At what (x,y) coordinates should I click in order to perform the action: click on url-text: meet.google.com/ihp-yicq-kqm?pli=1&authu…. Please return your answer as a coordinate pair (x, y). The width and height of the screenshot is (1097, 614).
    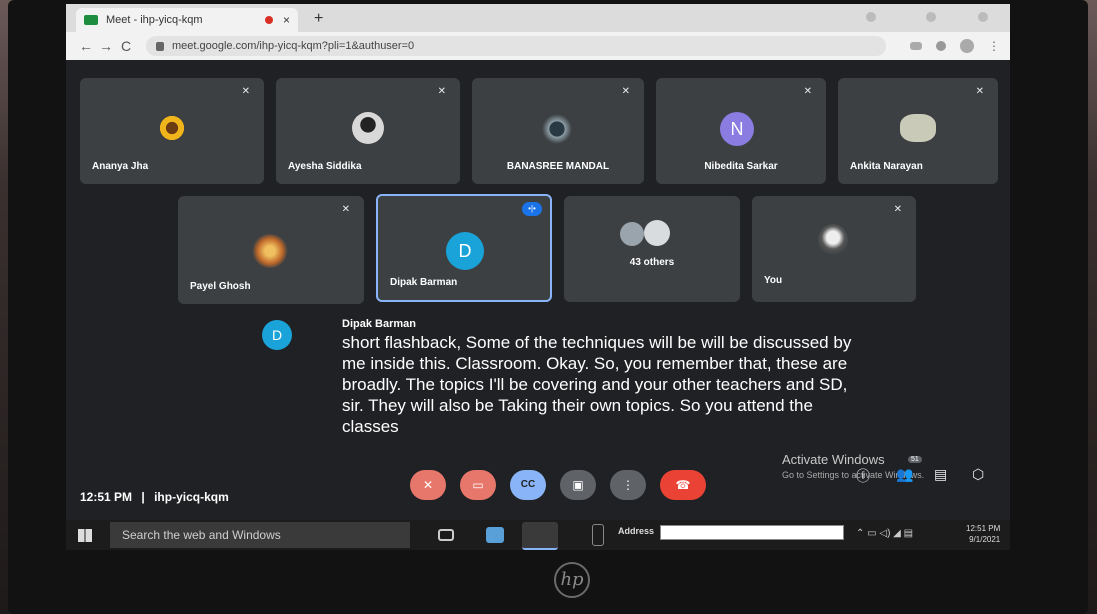
    Looking at the image, I should click on (293, 46).